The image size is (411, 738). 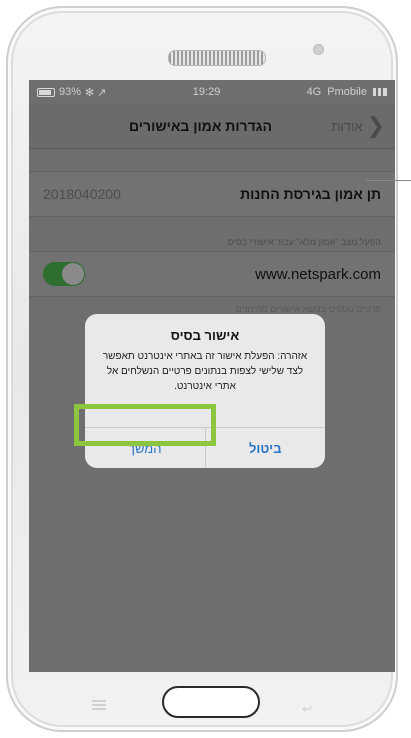 I want to click on battery-percent: 93%, so click(x=70, y=92).